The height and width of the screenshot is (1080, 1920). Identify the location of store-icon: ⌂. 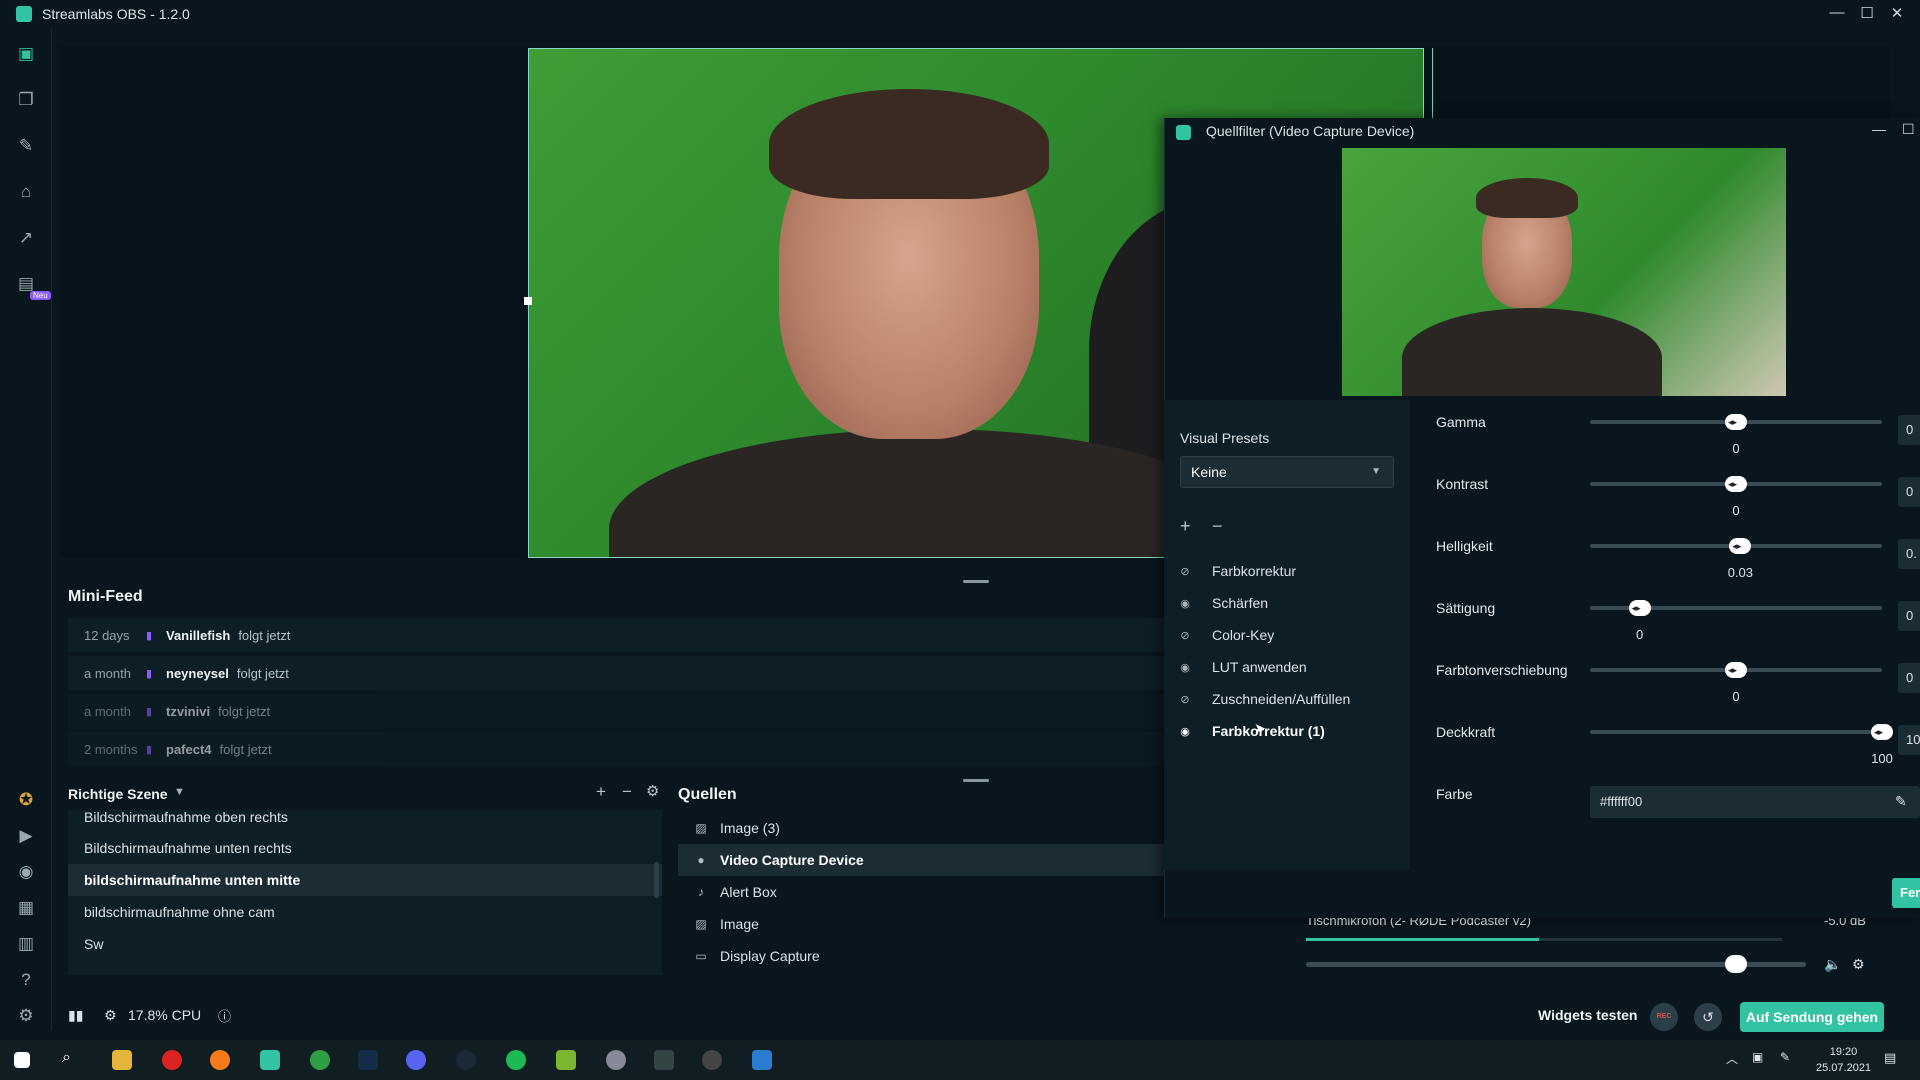
(26, 192).